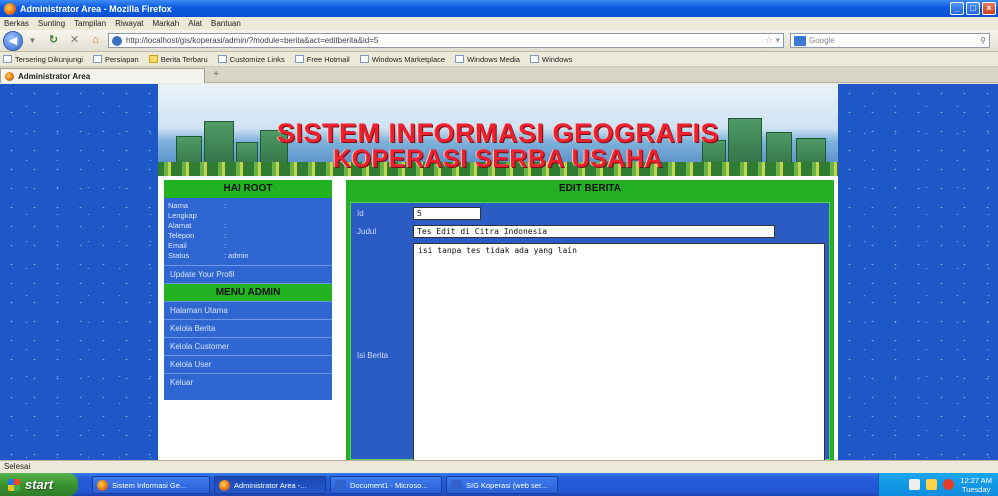 This screenshot has height=496, width=998. Describe the element at coordinates (226, 23) in the screenshot. I see `menu-bantuan: Bantuan` at that location.